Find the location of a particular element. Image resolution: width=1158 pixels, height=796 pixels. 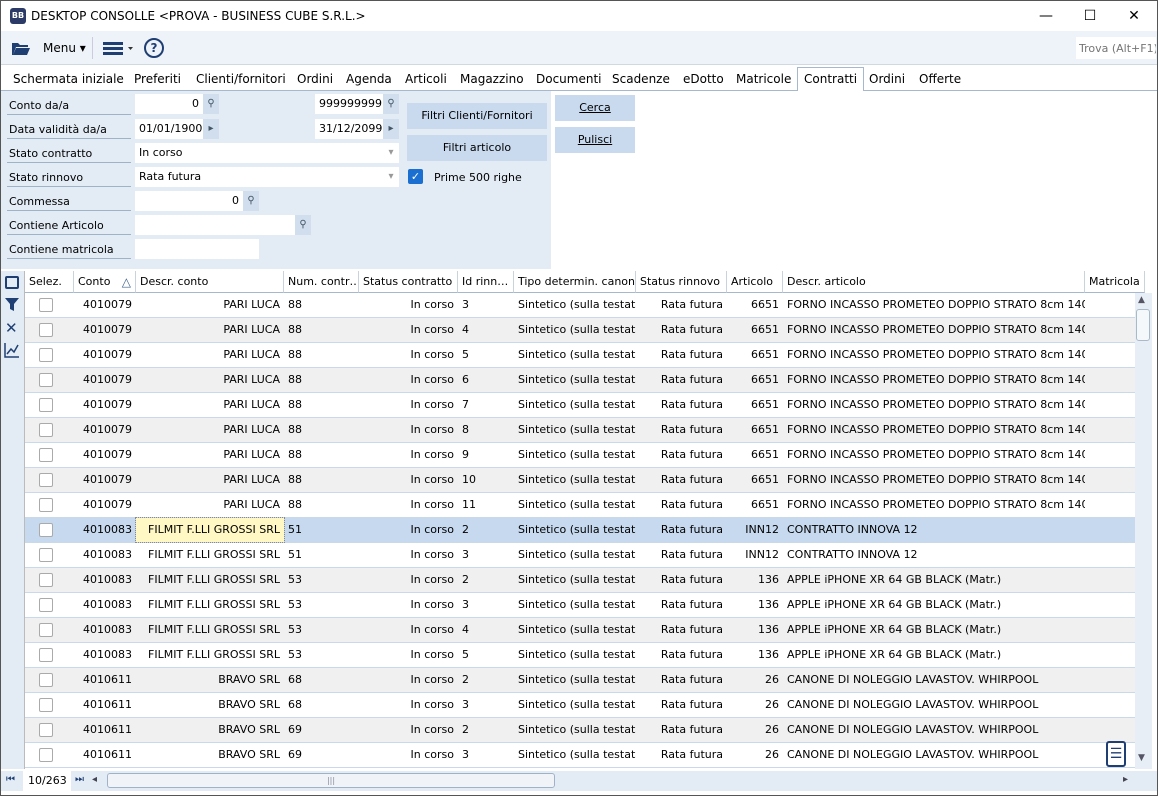

data-a-input: 31/12/2099 is located at coordinates (349, 129).